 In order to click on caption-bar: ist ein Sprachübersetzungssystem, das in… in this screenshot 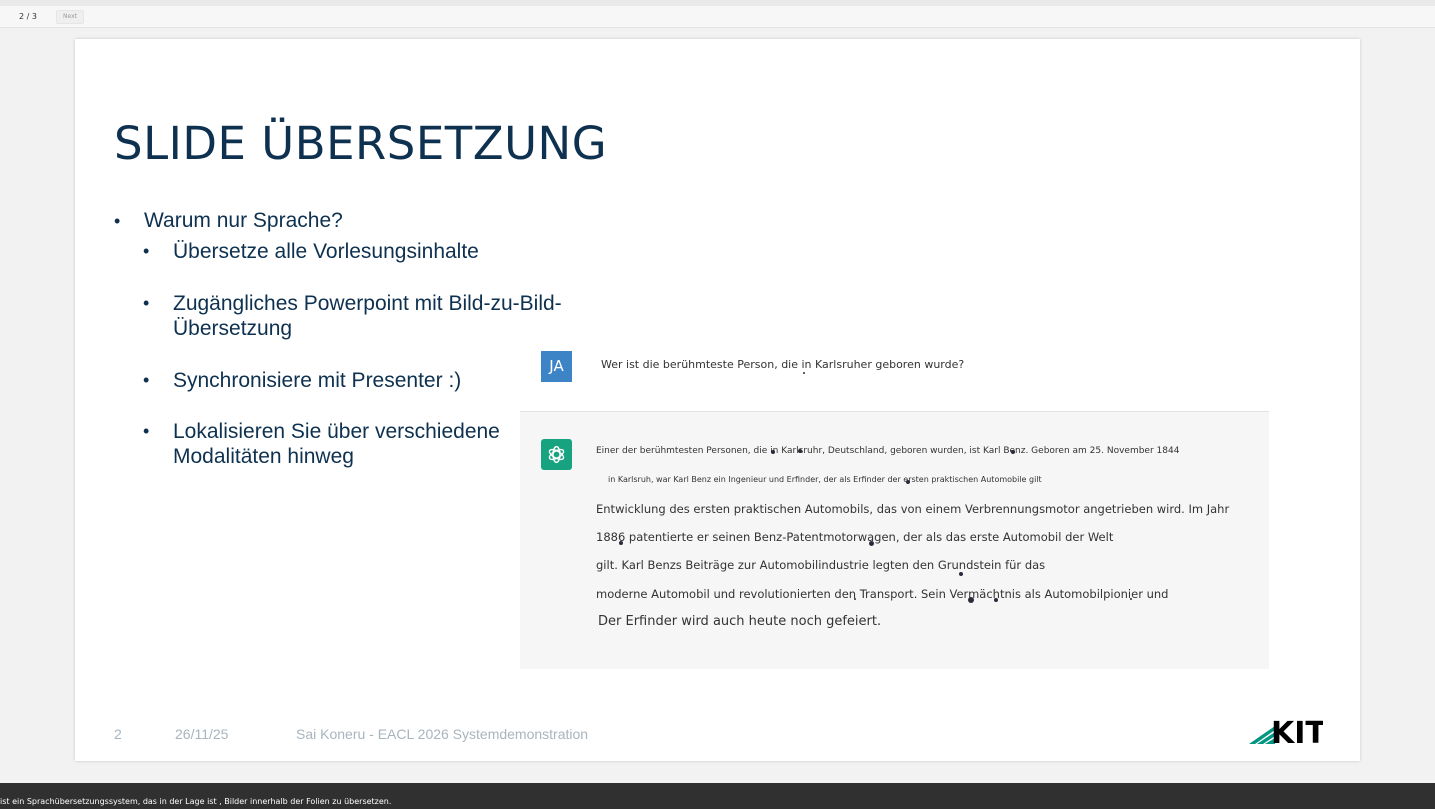, I will do `click(717, 796)`.